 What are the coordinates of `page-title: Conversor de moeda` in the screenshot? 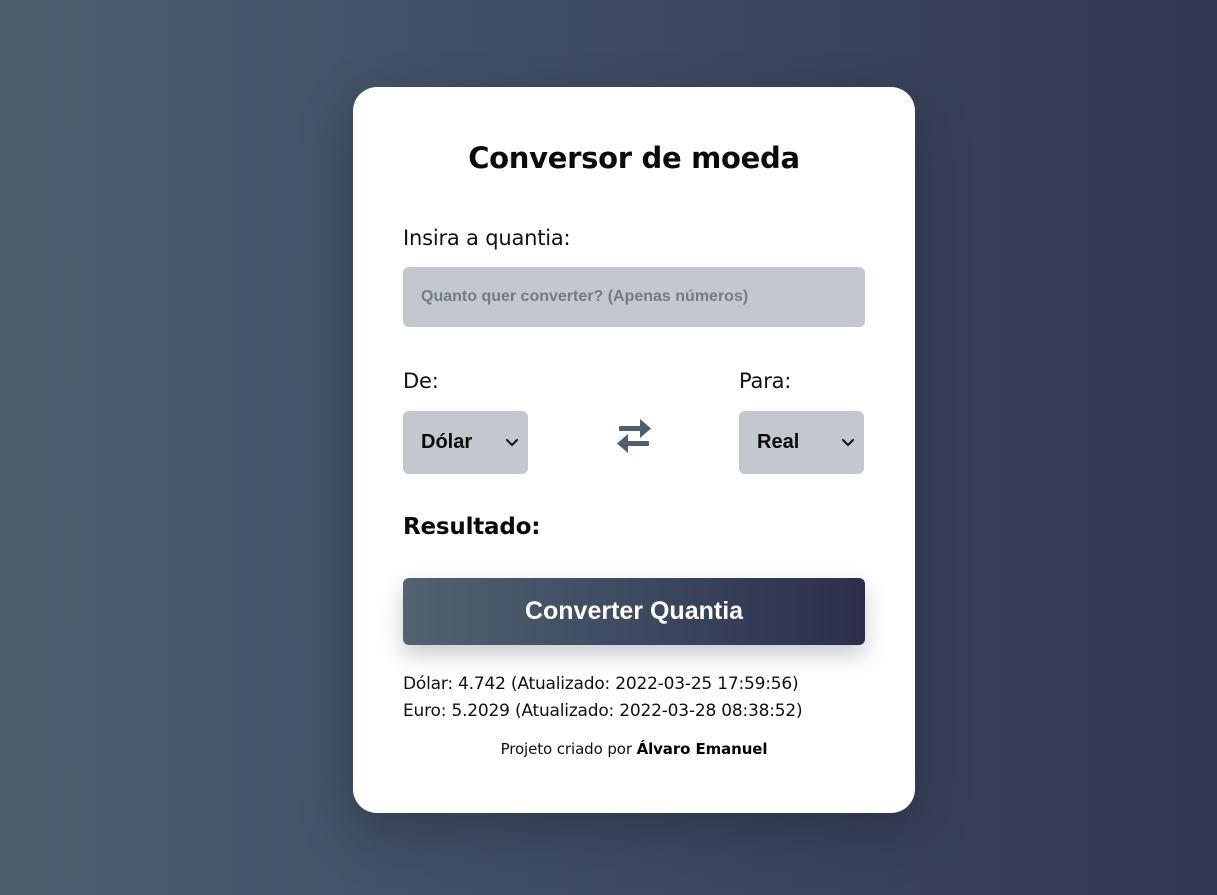 It's located at (634, 158).